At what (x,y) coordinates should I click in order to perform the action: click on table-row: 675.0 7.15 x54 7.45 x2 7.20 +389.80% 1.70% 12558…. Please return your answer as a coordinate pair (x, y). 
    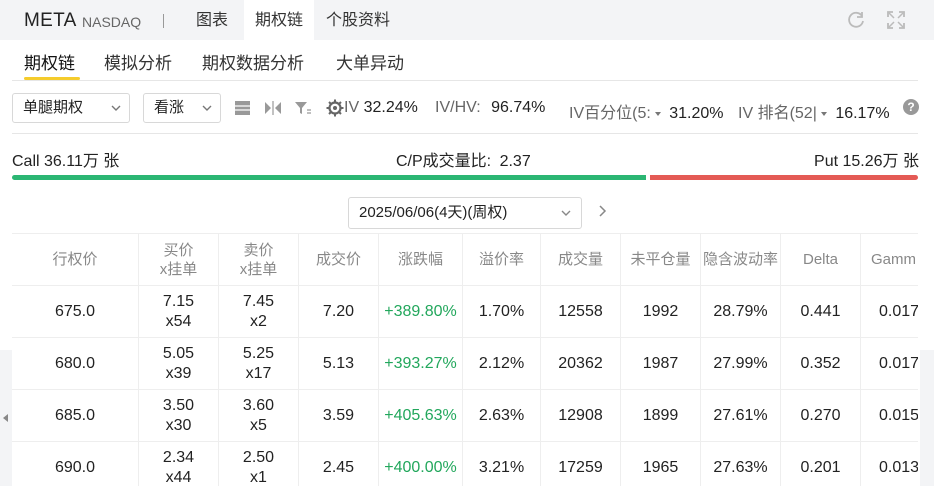
    Looking at the image, I should click on (465, 312).